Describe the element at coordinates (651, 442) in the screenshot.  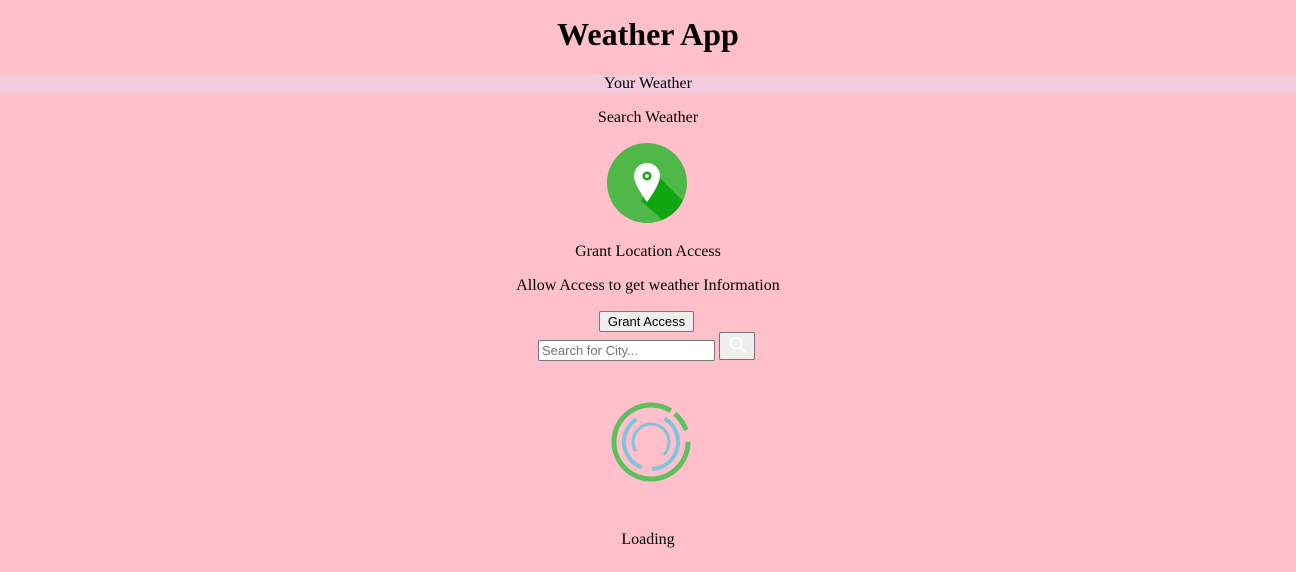
I see `loading-spinner-icon` at that location.